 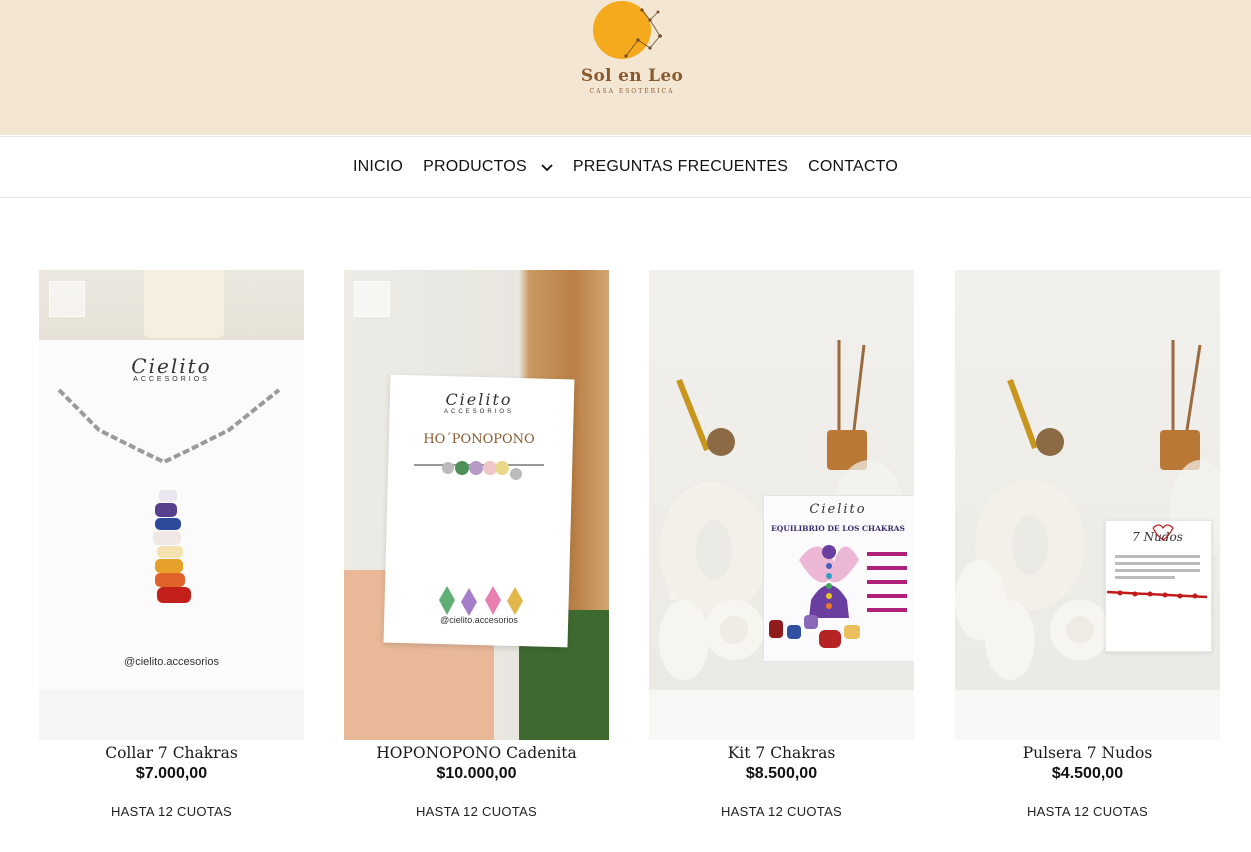 What do you see at coordinates (547, 168) in the screenshot?
I see `chevron-down-icon` at bounding box center [547, 168].